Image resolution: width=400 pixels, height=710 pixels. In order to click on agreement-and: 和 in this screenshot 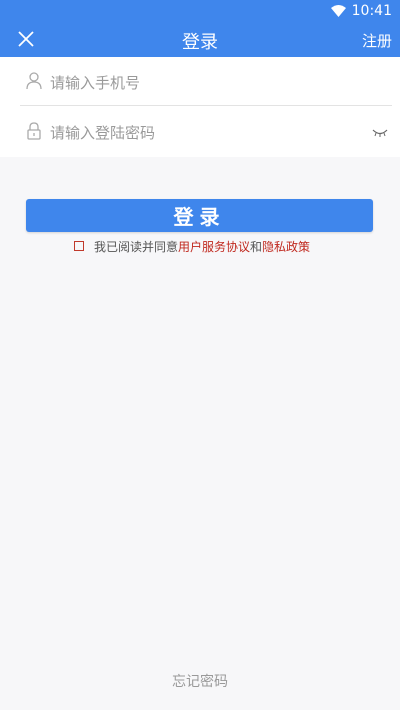, I will do `click(256, 246)`.